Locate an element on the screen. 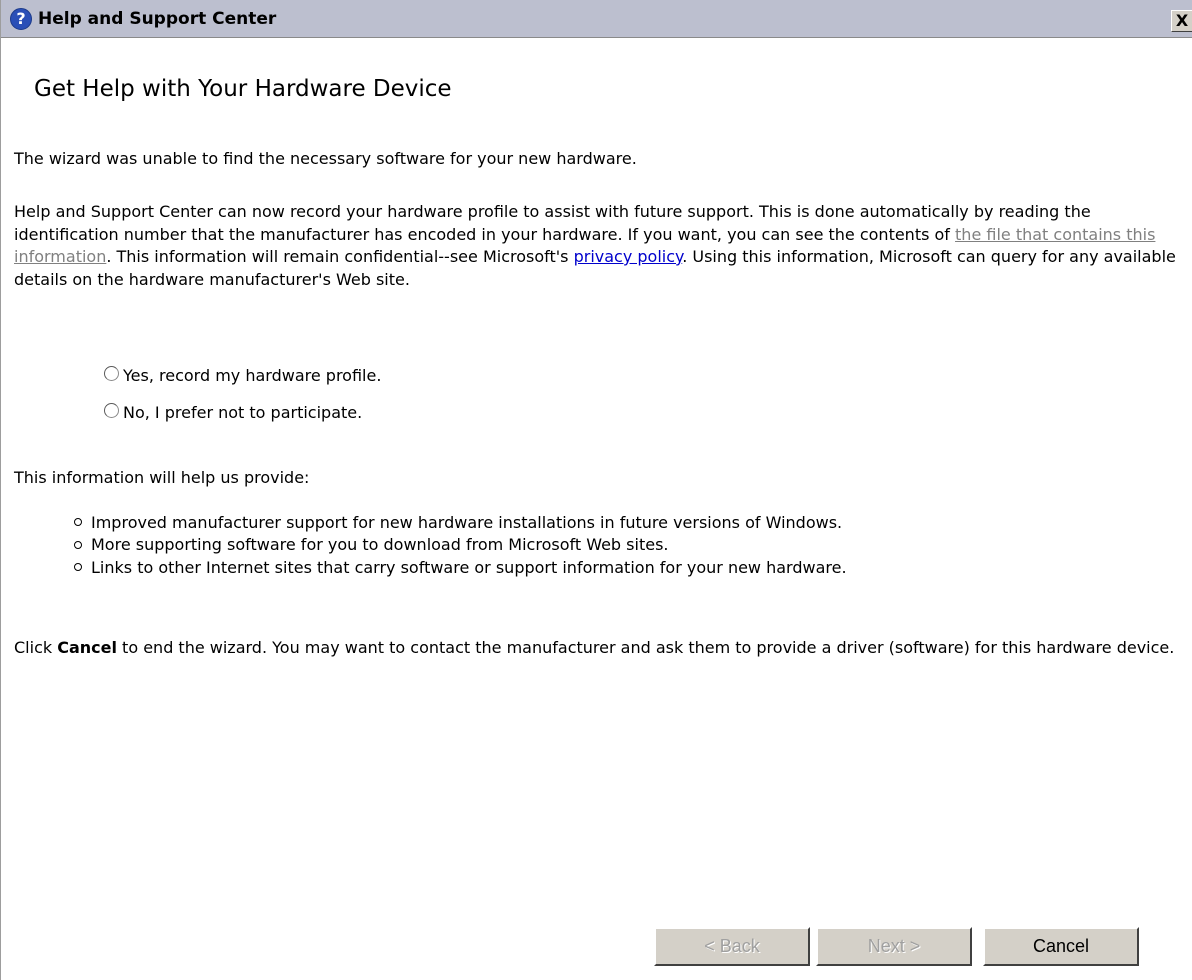 The height and width of the screenshot is (980, 1192). cancel-note-bold: Cancel is located at coordinates (87, 647).